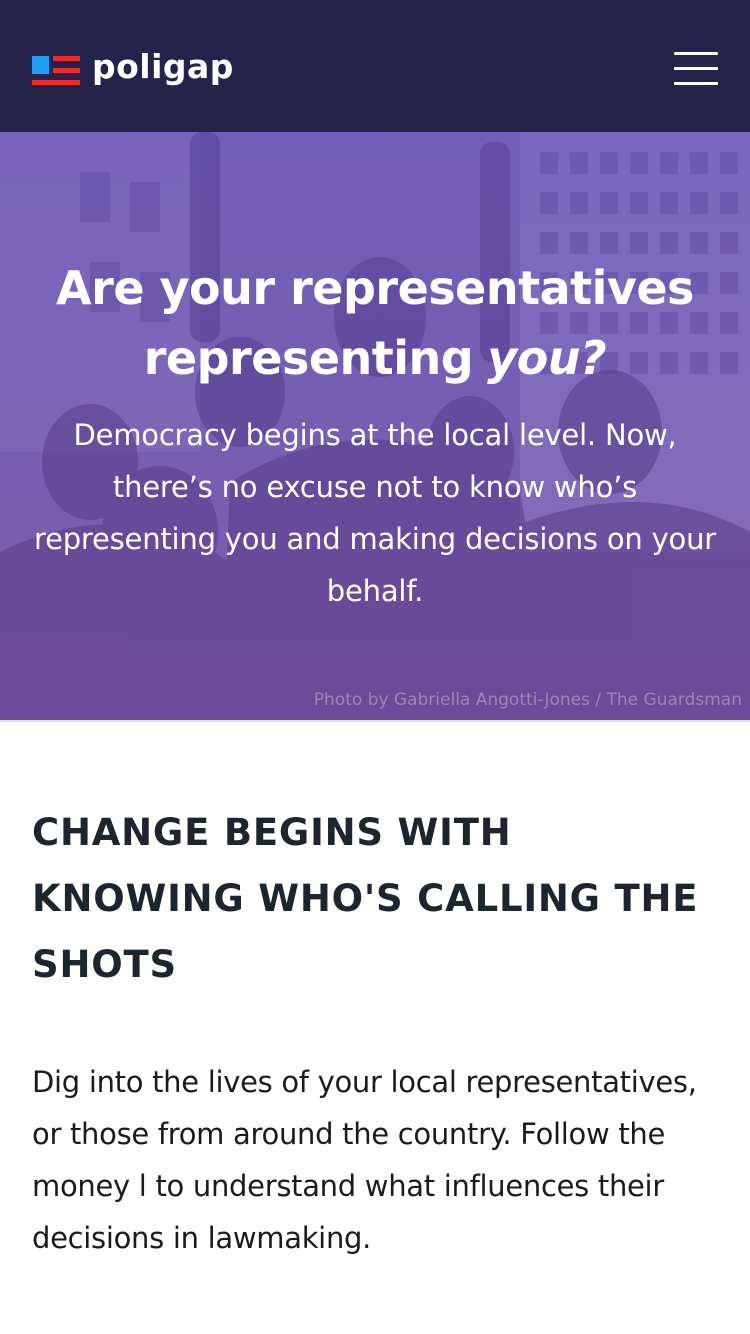 The image size is (750, 1334). Describe the element at coordinates (163, 66) in the screenshot. I see `brand-name: poligap` at that location.